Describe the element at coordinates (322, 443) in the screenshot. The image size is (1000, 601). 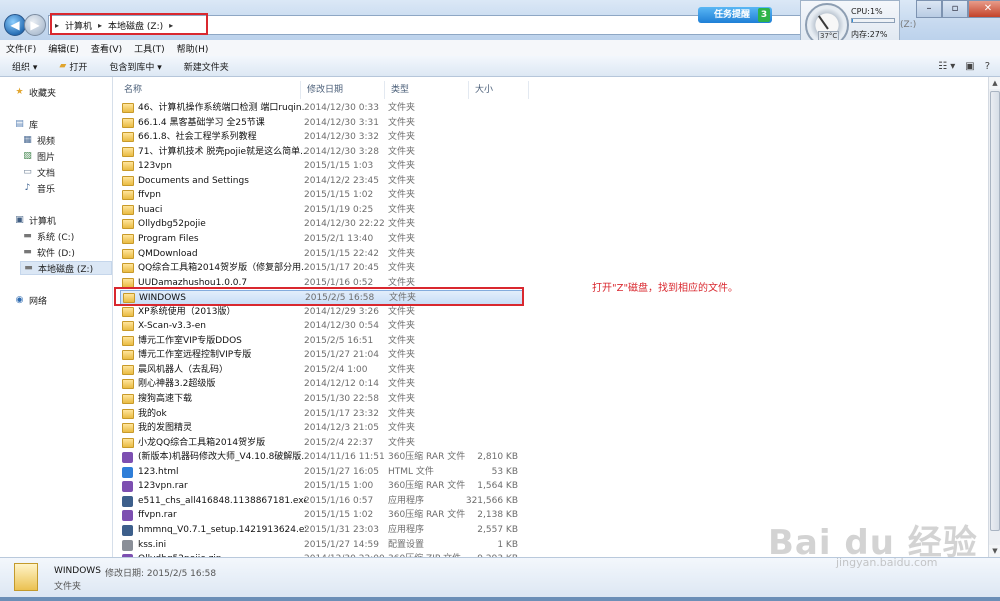
I see `file-row: 小龙QQ综合工具箱2014贺岁版 2015/2/4 22:37 文件夹` at that location.